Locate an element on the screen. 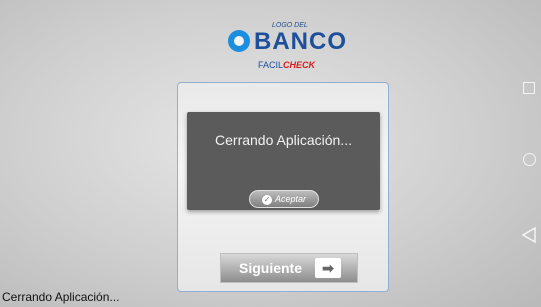 Image resolution: width=541 pixels, height=307 pixels. back-icon is located at coordinates (529, 235).